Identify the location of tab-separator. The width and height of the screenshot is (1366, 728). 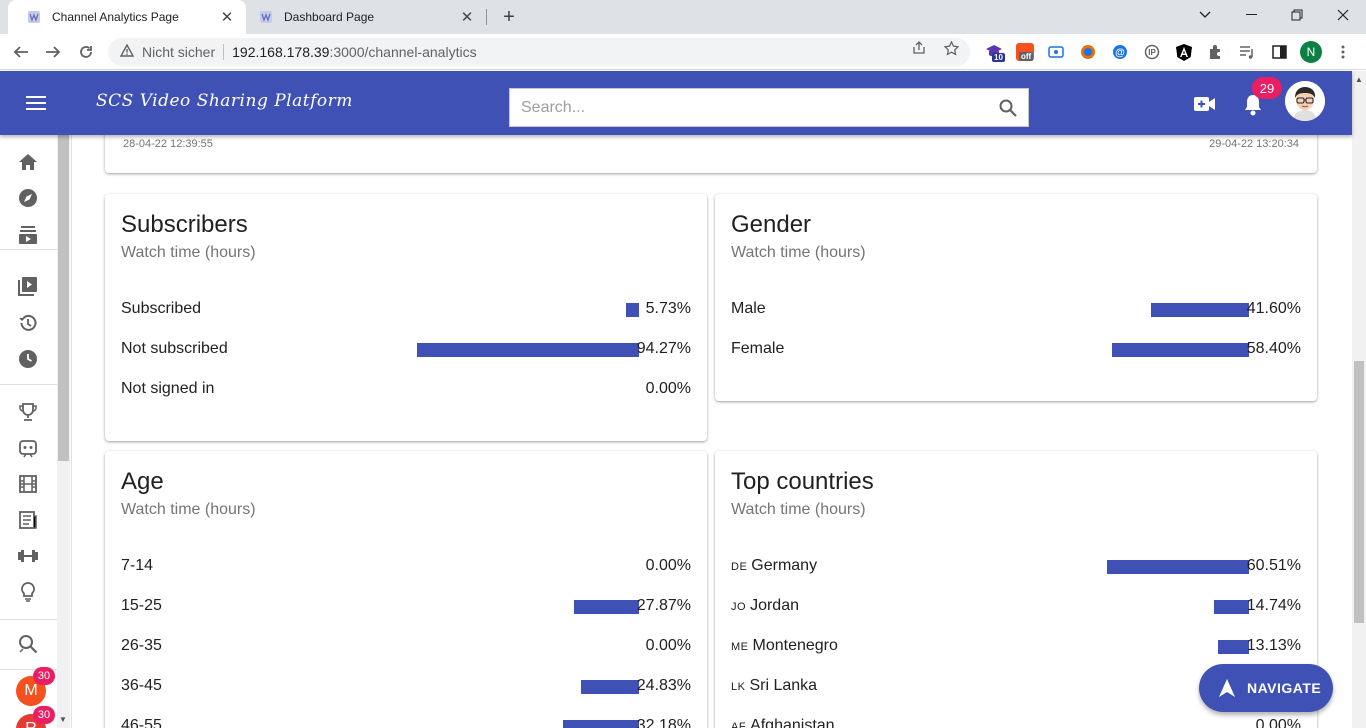
(486, 17).